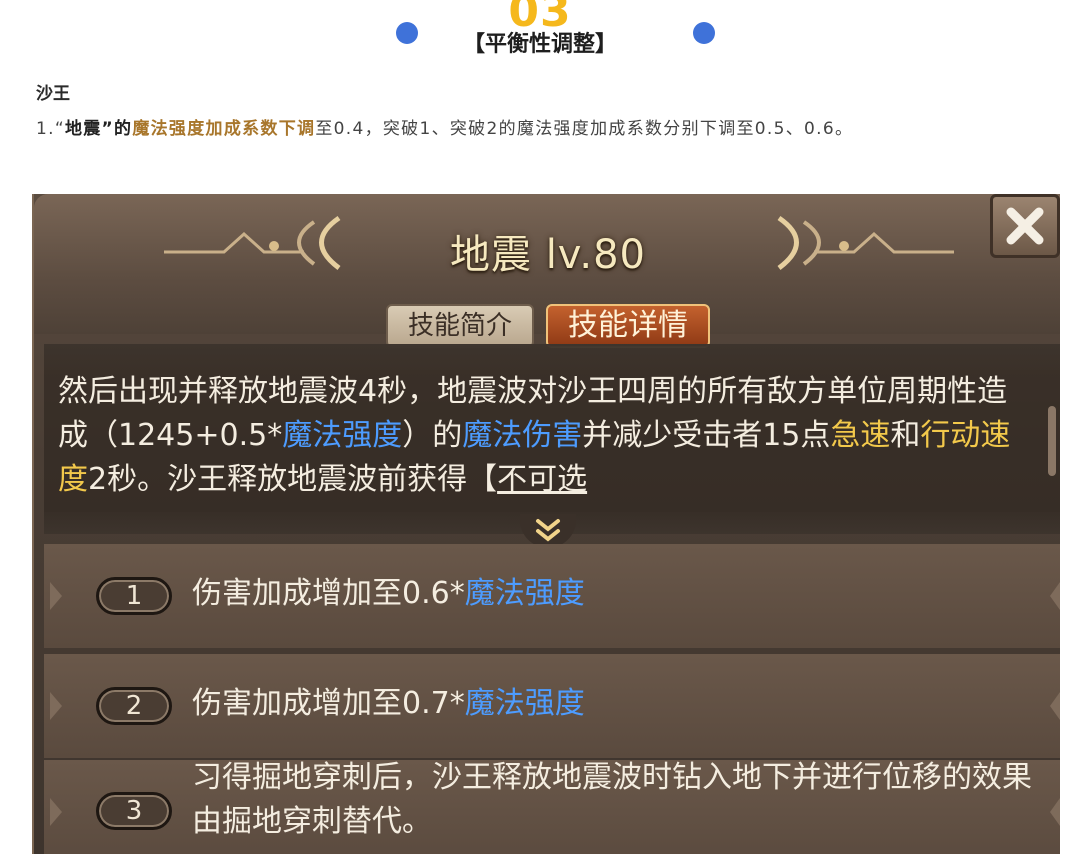  I want to click on tab-skill-summary: 技能简介, so click(459, 326).